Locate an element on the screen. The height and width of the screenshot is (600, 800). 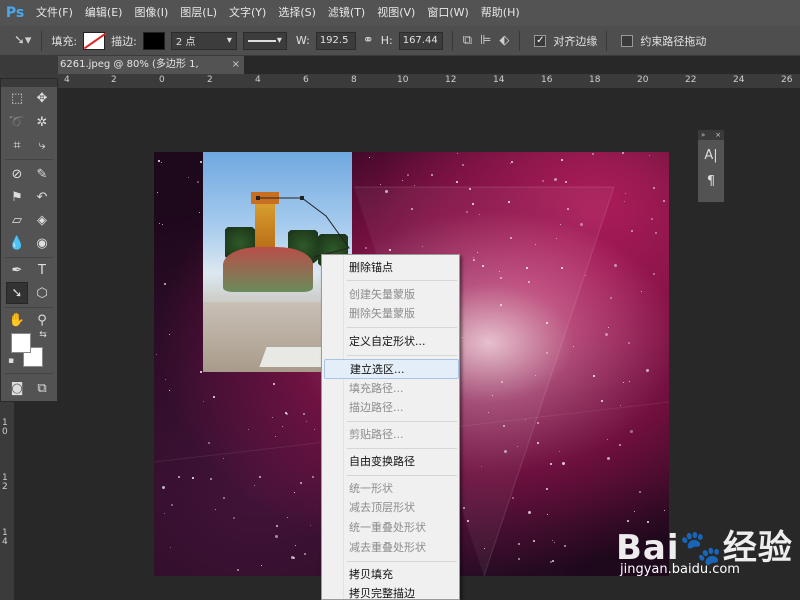
screen-mode-icon: ⧉ is located at coordinates (42, 388).